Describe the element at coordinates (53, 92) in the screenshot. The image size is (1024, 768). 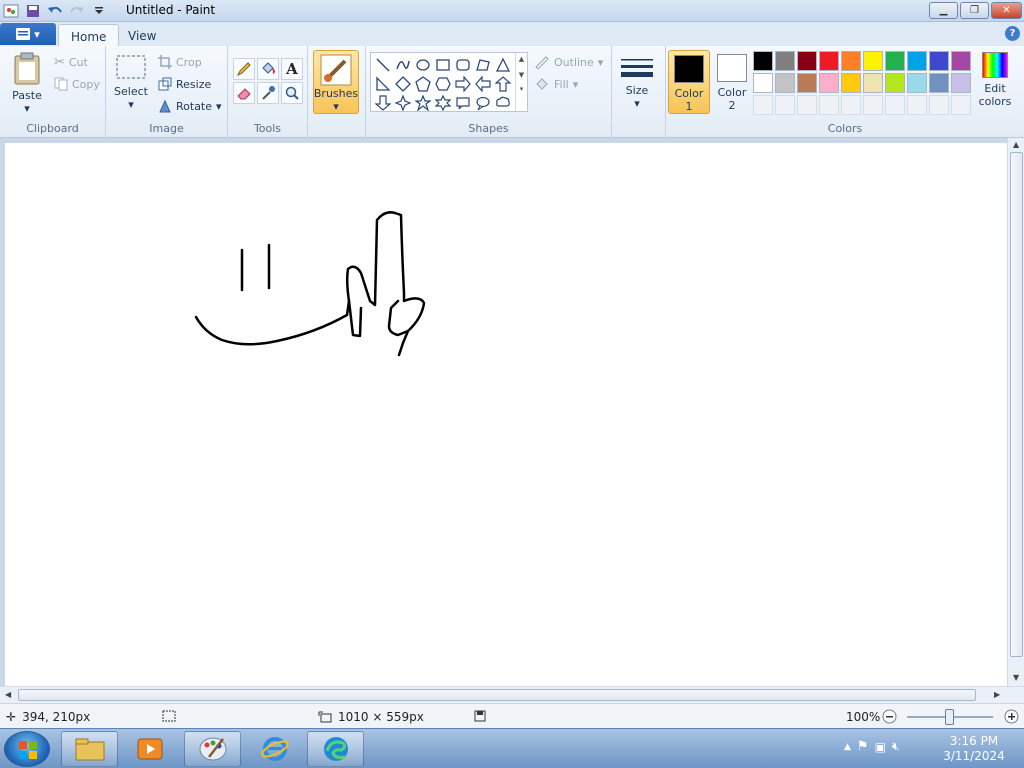
I see `clipboard-group: Paste ▾ ✂ Cut Copy Clipboard` at that location.